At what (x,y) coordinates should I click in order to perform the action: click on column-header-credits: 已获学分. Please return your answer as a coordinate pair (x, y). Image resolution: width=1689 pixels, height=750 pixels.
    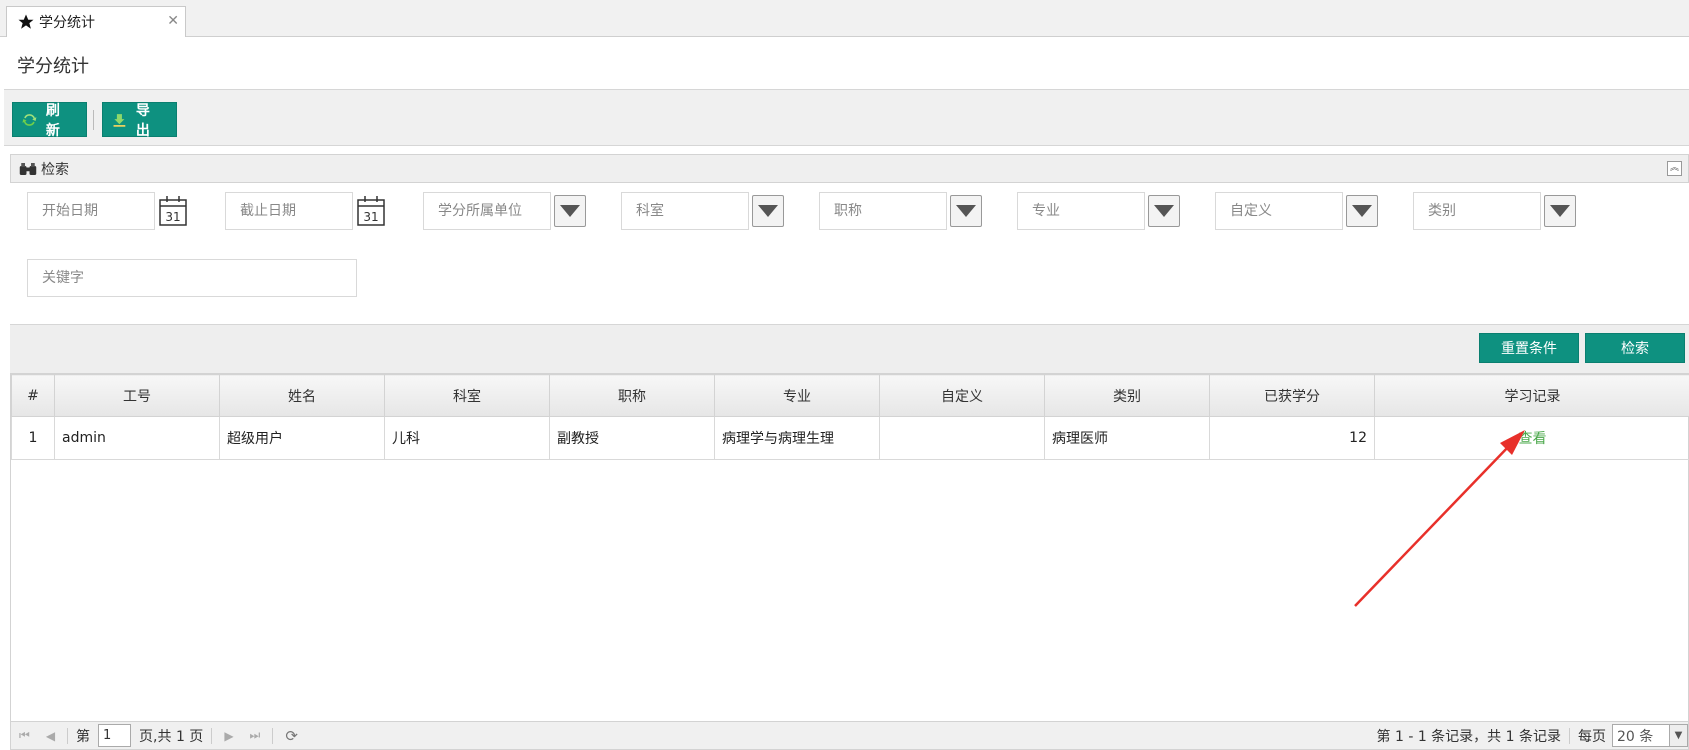
    Looking at the image, I should click on (1292, 395).